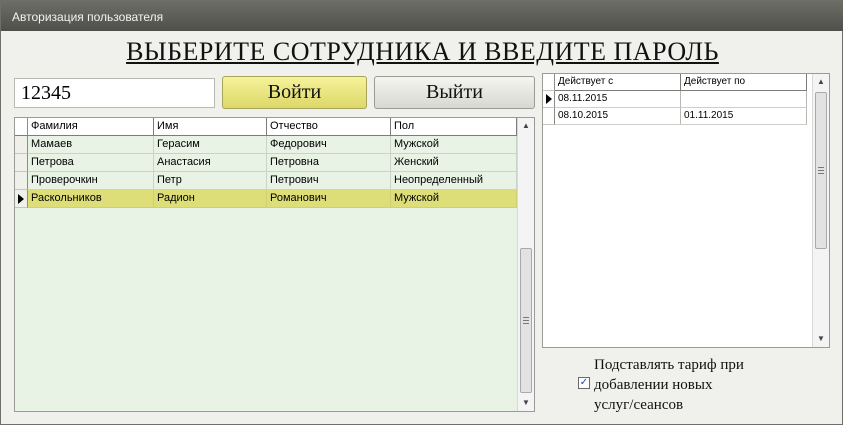 The width and height of the screenshot is (843, 425). Describe the element at coordinates (210, 199) in the screenshot. I see `cell-first-name: Радион` at that location.